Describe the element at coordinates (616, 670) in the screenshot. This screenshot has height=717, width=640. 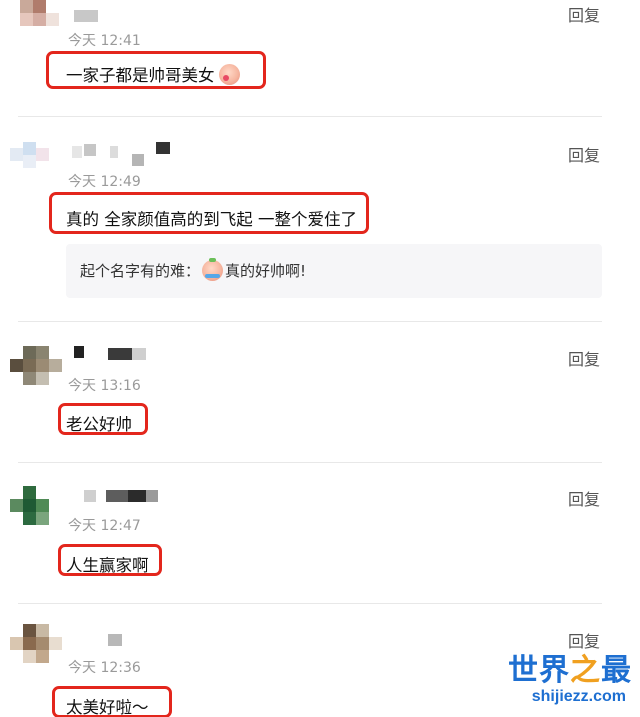
I see `watermark-title-c: 最` at that location.